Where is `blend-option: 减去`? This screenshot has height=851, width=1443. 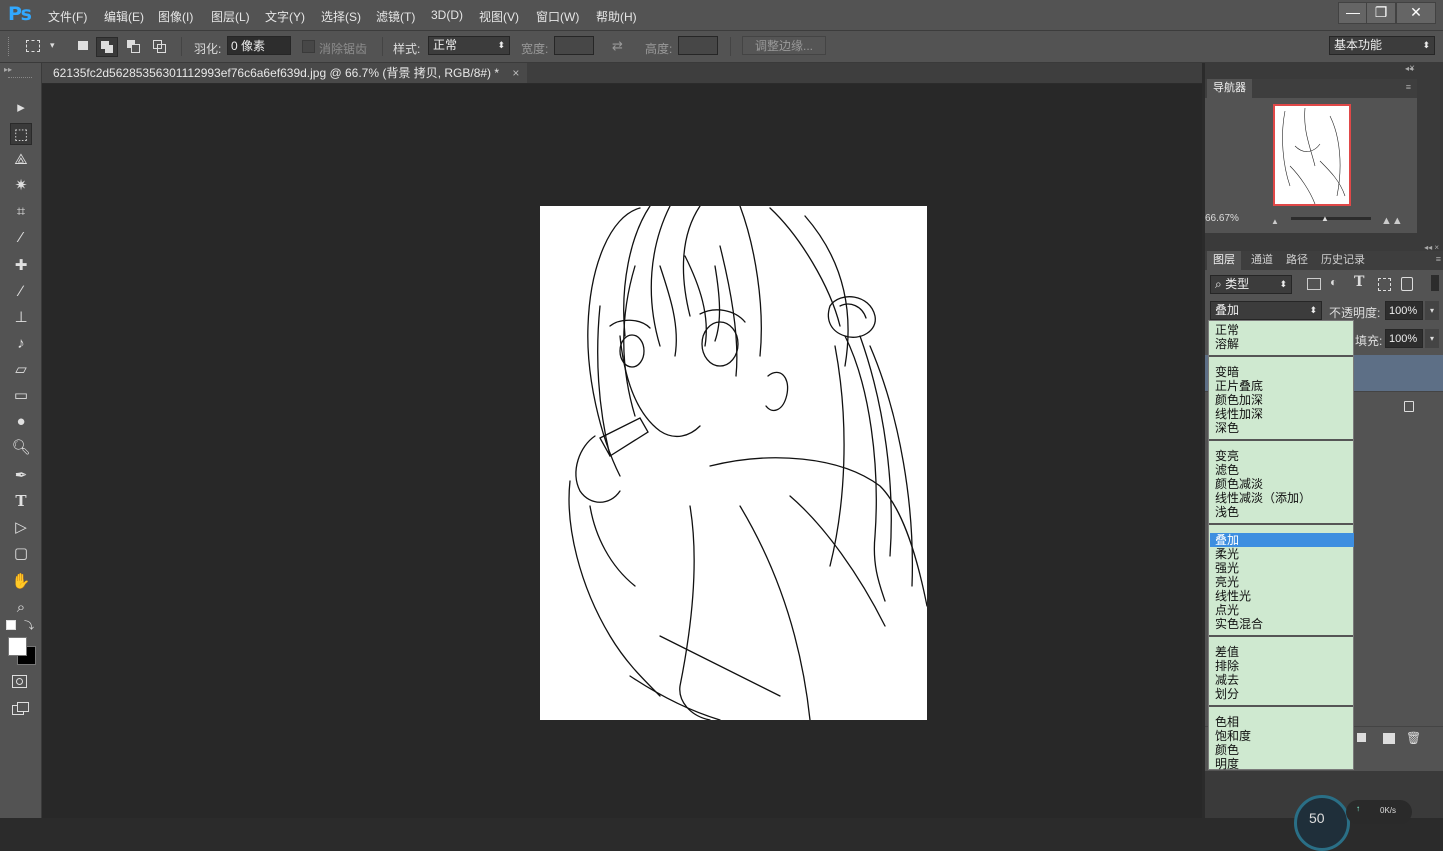 blend-option: 减去 is located at coordinates (1283, 680).